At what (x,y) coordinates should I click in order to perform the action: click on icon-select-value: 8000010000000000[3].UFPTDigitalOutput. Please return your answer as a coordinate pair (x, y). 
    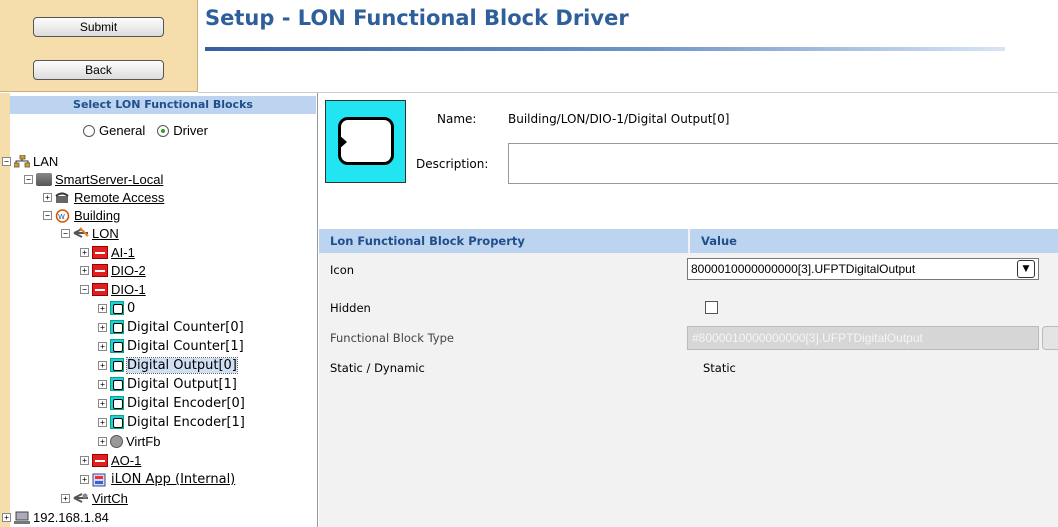
    Looking at the image, I should click on (803, 269).